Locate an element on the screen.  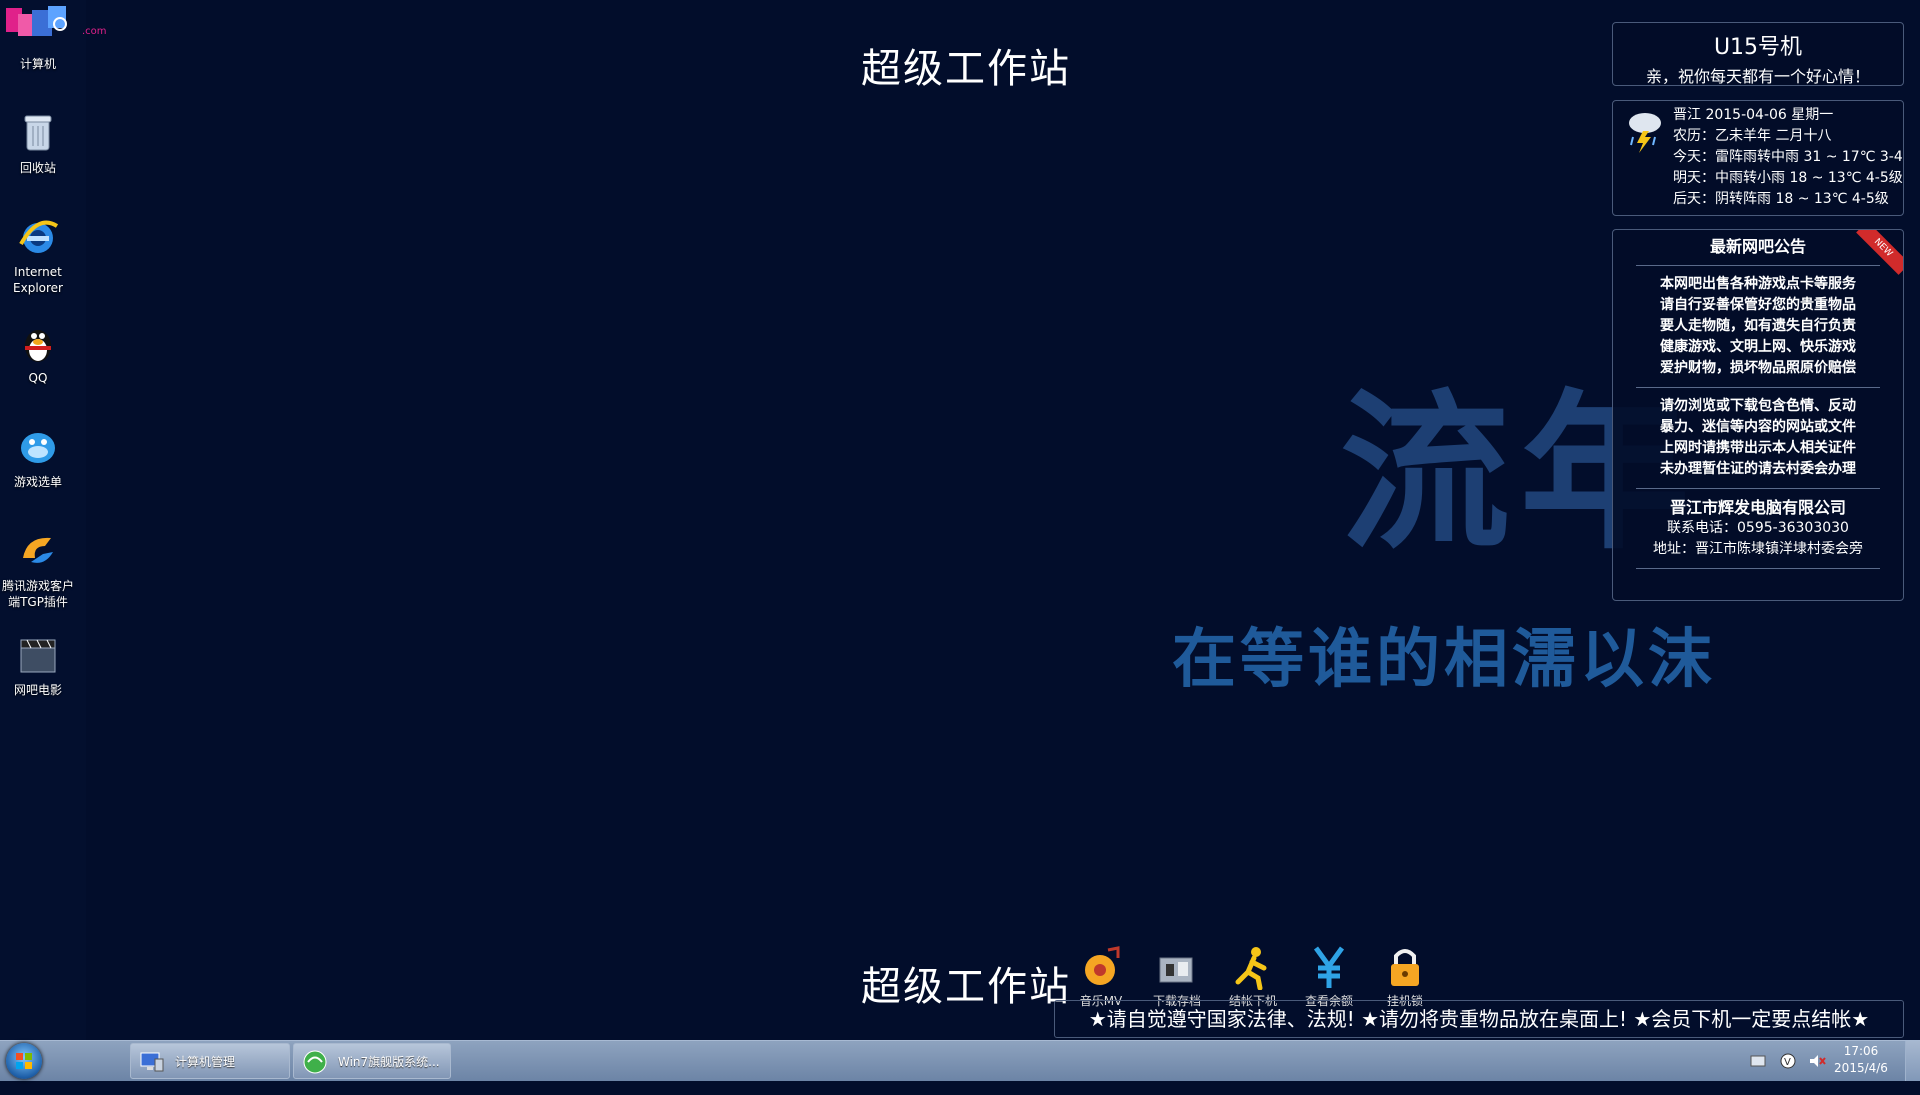
taskbar-button-label: 计算机管理 is located at coordinates (205, 1062).